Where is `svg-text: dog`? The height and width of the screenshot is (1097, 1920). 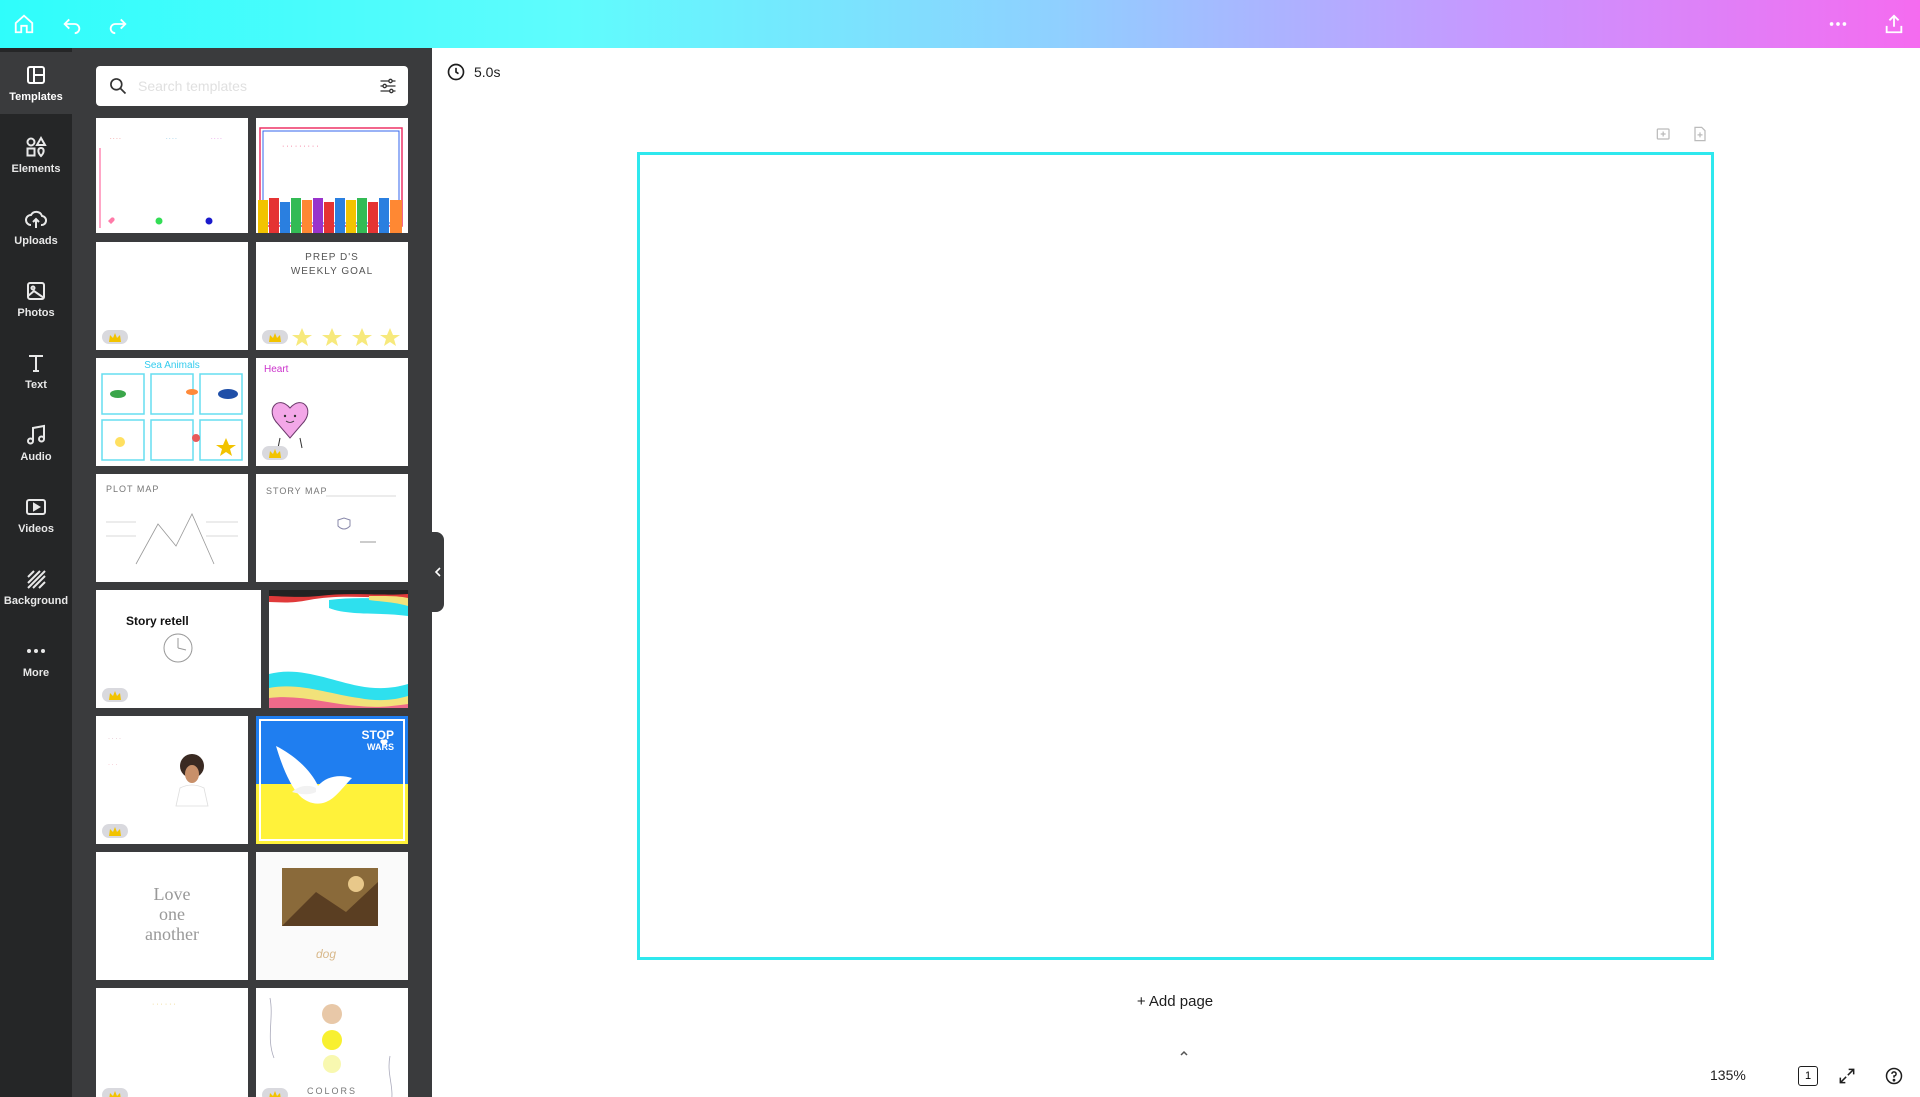
svg-text: dog is located at coordinates (326, 954).